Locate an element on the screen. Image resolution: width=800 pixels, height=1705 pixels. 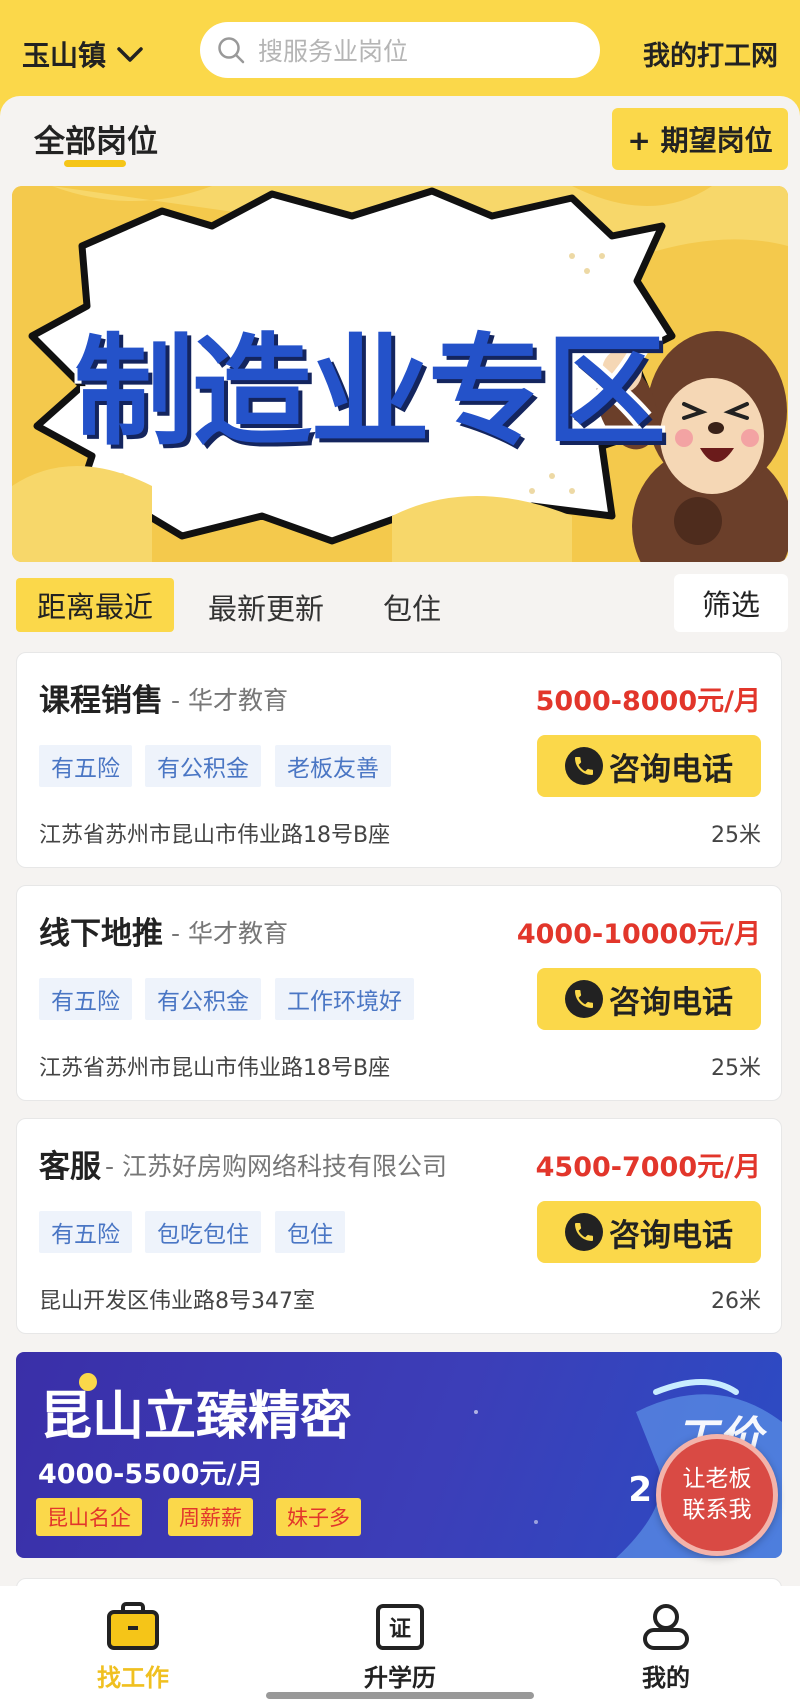
promo-tag: 昆山名企 is located at coordinates (89, 1517).